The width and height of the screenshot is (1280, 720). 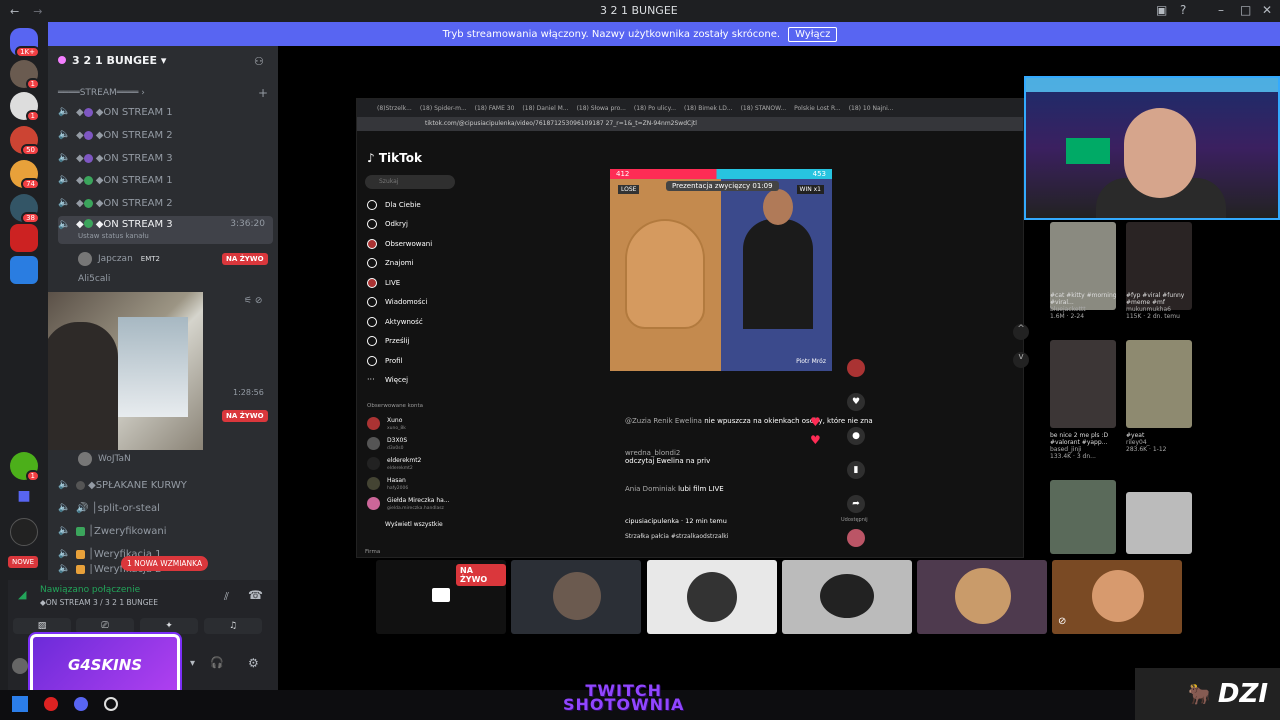 I want to click on server-icon: 50, so click(x=25, y=141).